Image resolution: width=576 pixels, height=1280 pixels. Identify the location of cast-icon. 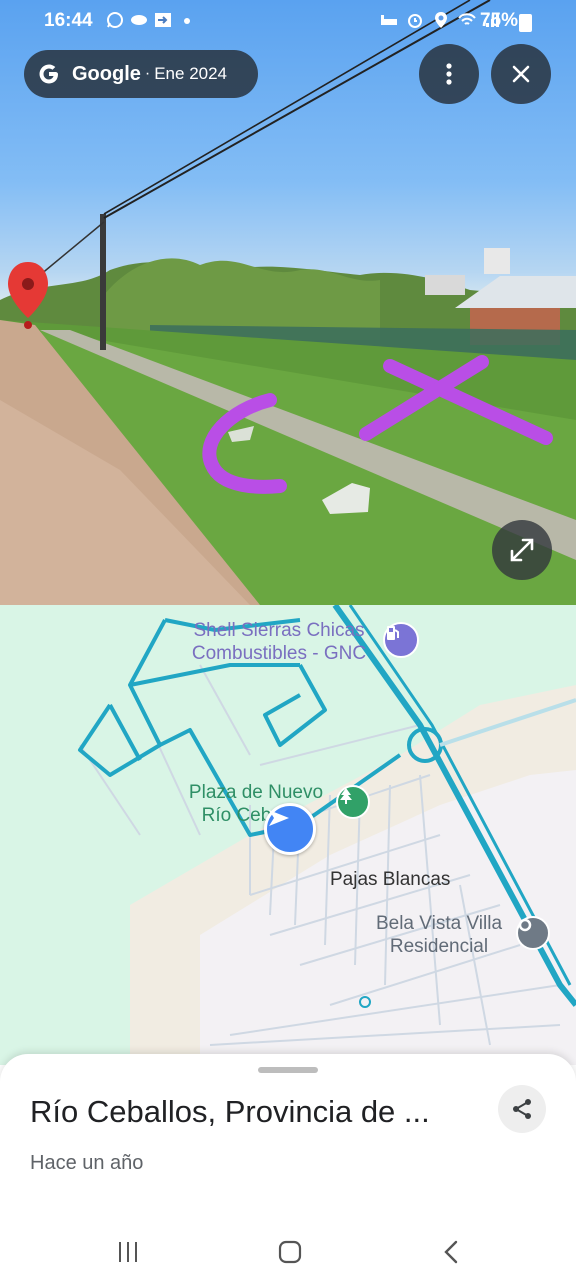
(163, 20).